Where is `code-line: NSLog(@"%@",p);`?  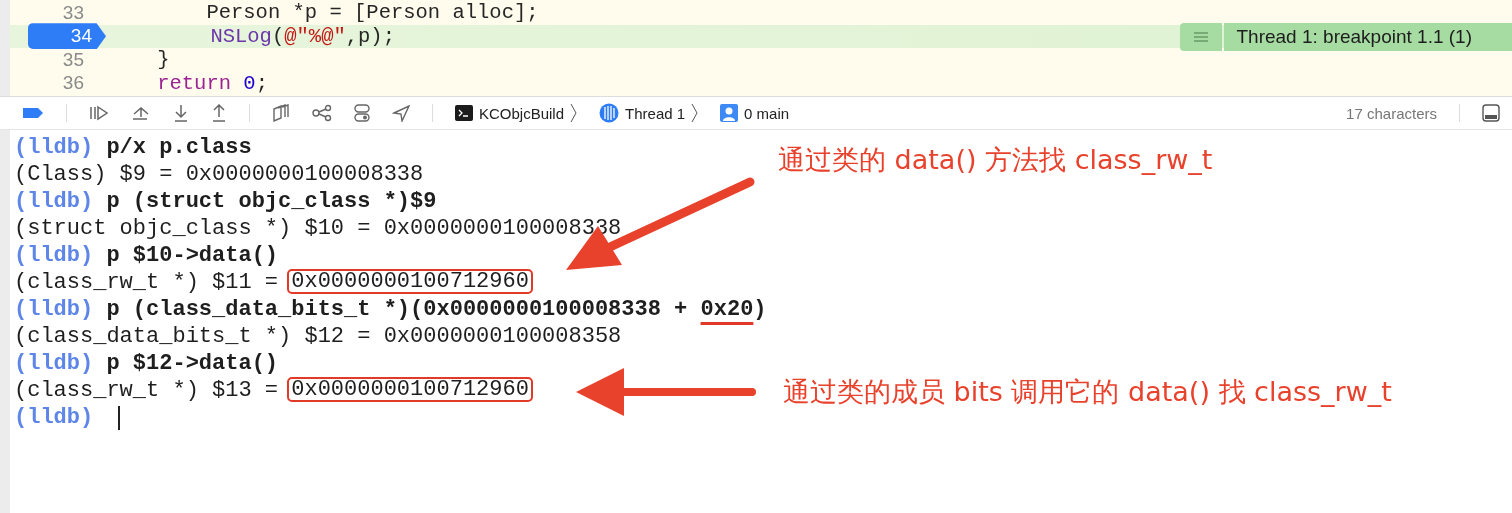
code-line: NSLog(@"%@",p); is located at coordinates (302, 36).